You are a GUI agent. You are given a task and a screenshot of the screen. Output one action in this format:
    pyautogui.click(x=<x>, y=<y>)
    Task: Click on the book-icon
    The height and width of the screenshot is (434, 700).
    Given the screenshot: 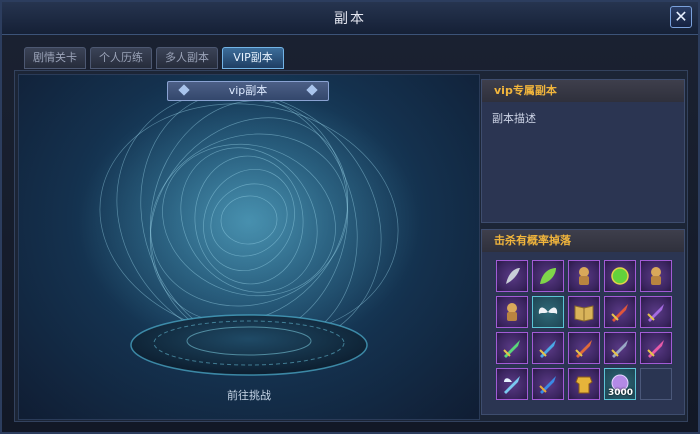 What is the action you would take?
    pyautogui.click(x=584, y=313)
    